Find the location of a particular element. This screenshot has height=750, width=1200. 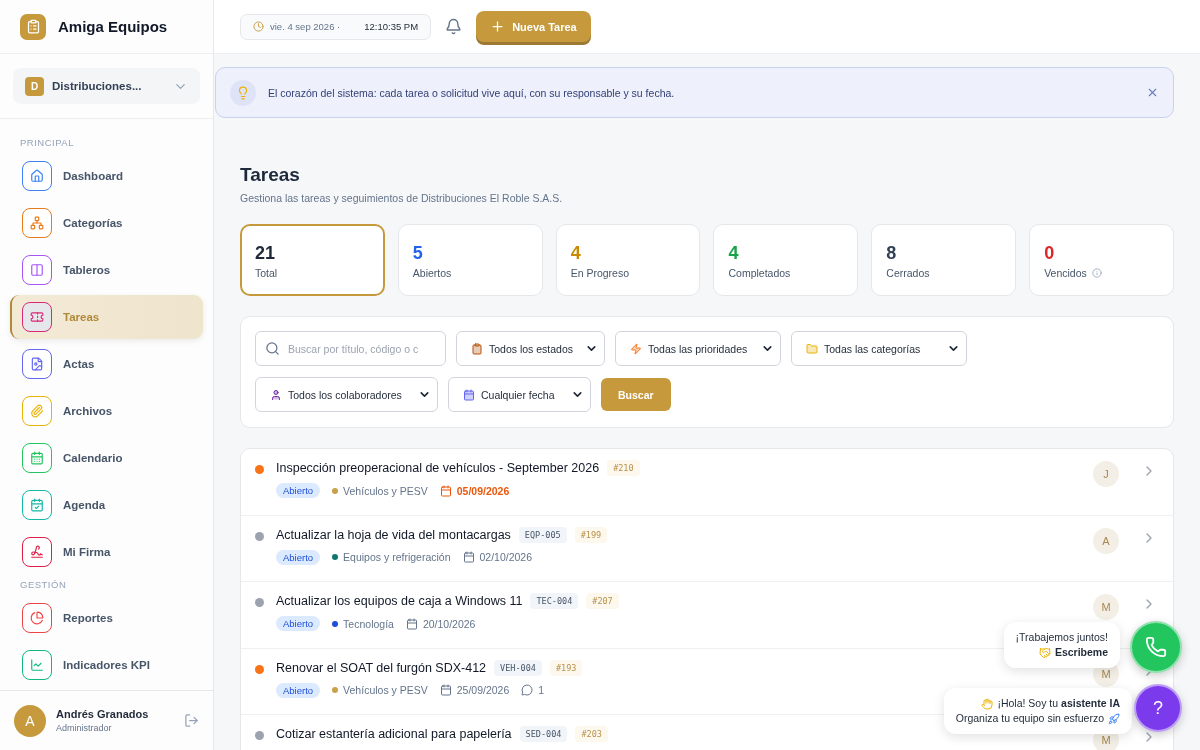

task-number: #199 is located at coordinates (591, 534).